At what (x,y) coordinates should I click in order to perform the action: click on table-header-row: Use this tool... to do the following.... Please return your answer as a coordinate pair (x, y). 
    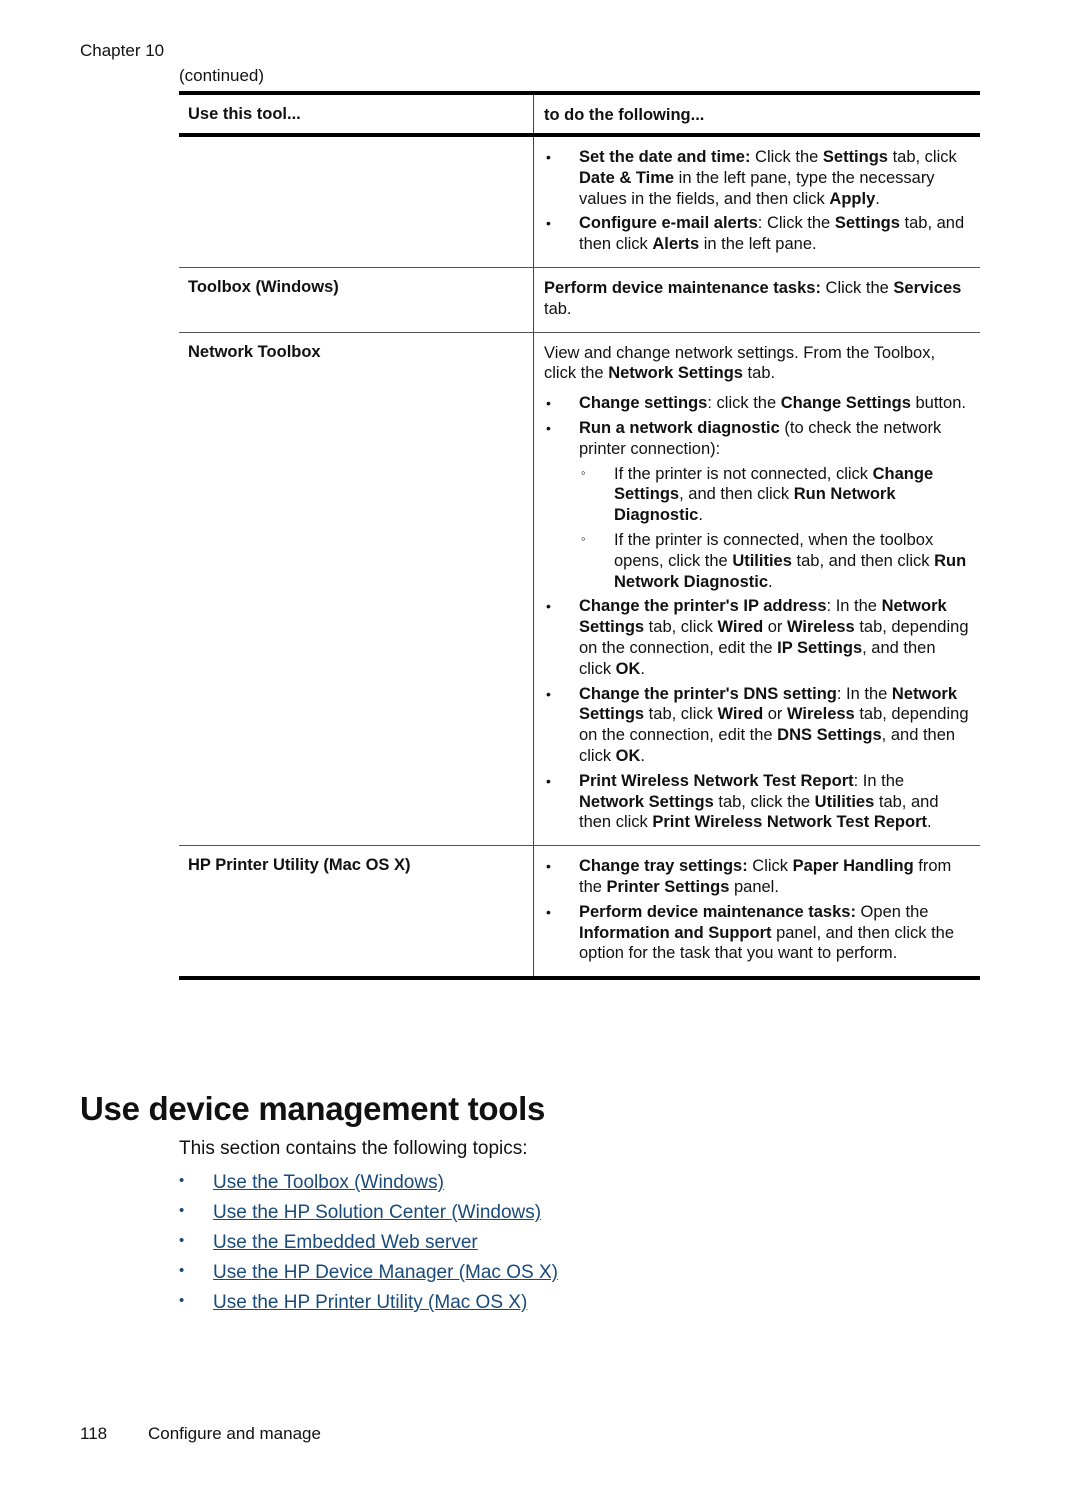
    Looking at the image, I should click on (579, 116).